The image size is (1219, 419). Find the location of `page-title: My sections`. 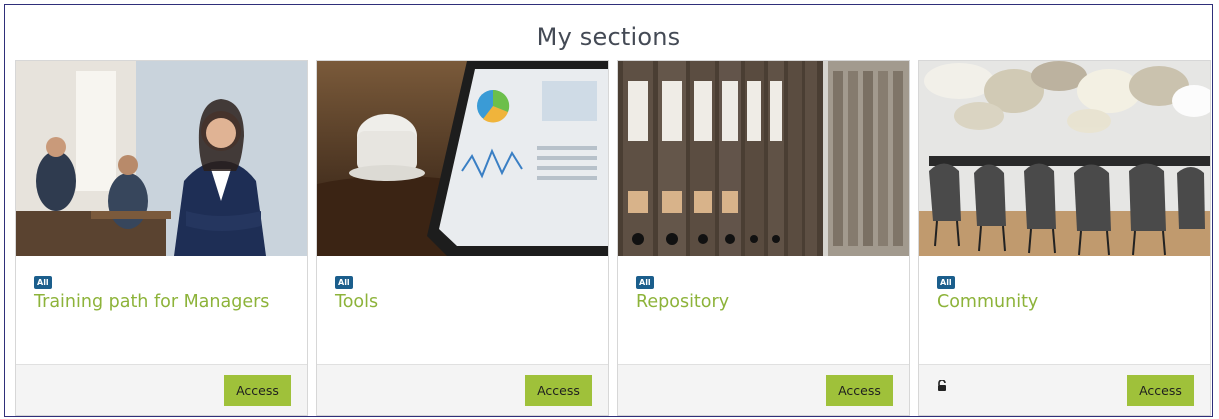

page-title: My sections is located at coordinates (608, 37).